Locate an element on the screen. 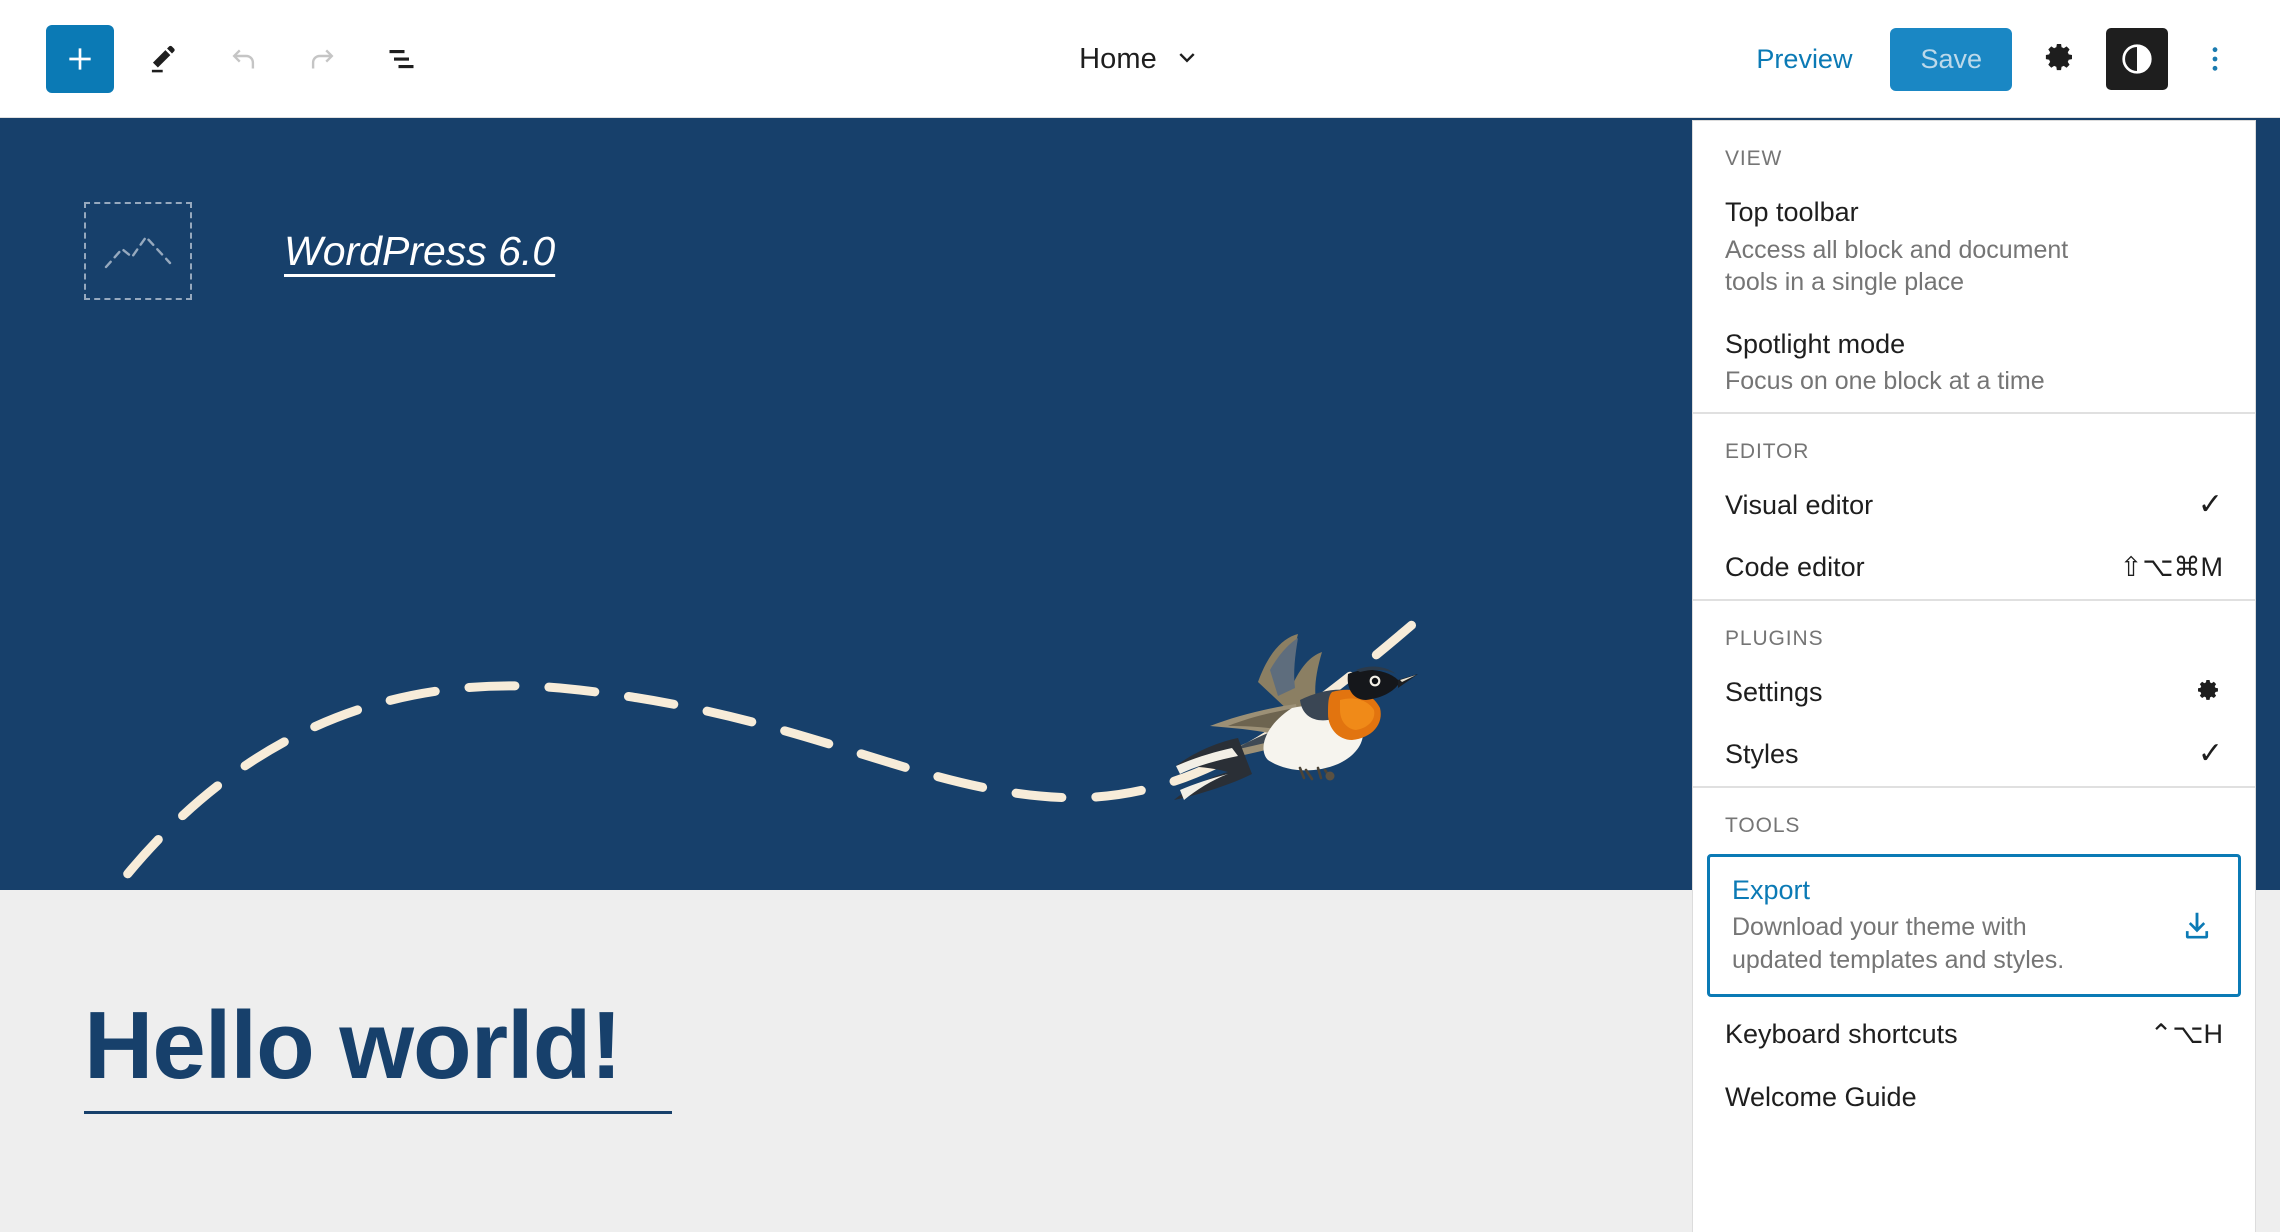 This screenshot has width=2280, height=1232. menu-item-label: Keyboard shortcuts is located at coordinates (1841, 1034).